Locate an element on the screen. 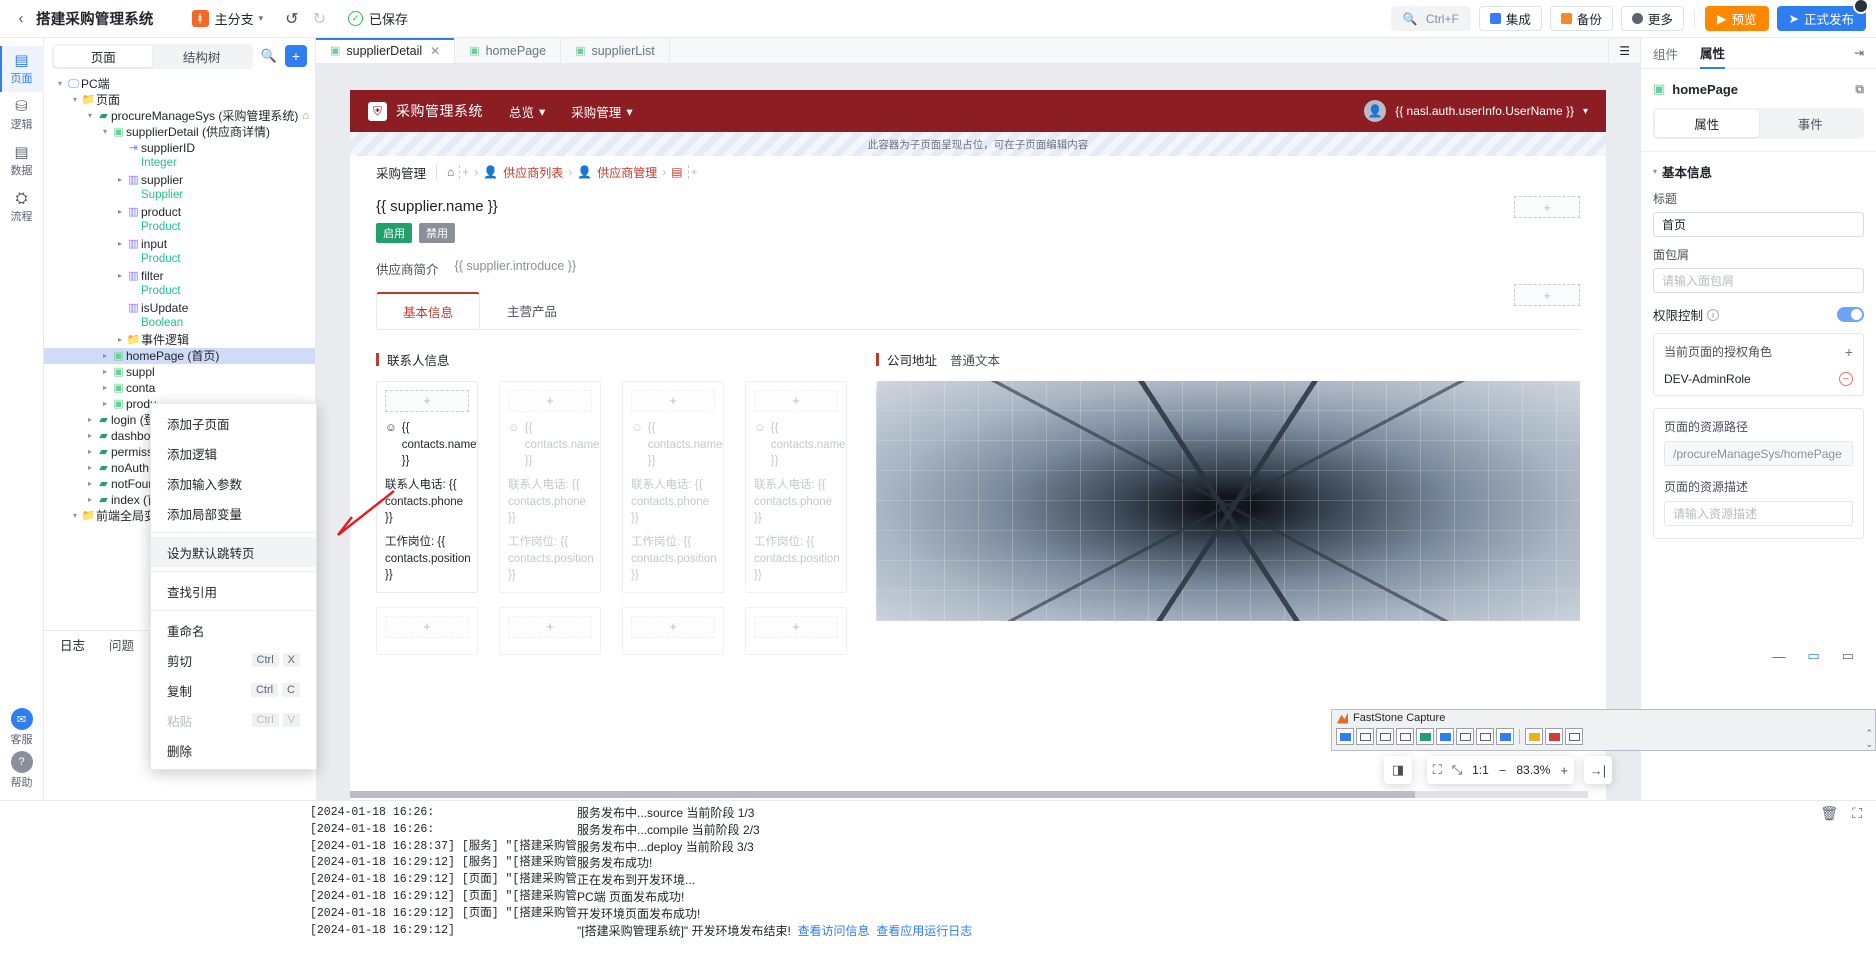 The height and width of the screenshot is (970, 1876). rail-item-flow: ⛭ 流程 is located at coordinates (22, 207).